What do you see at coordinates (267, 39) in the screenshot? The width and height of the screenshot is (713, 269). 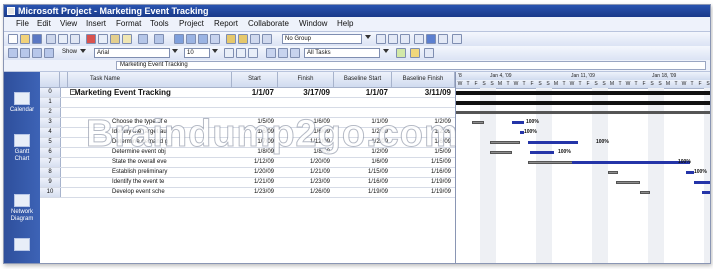 I see `publish-icon` at bounding box center [267, 39].